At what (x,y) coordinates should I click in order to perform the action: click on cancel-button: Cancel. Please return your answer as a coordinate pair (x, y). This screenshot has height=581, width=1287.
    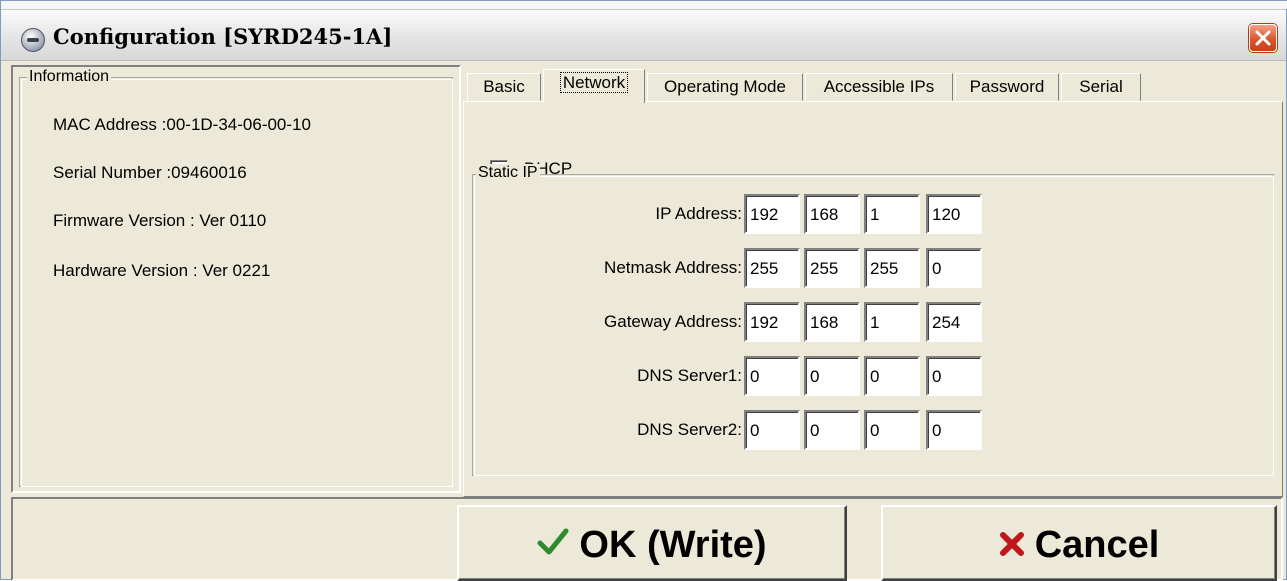
    Looking at the image, I should click on (1079, 543).